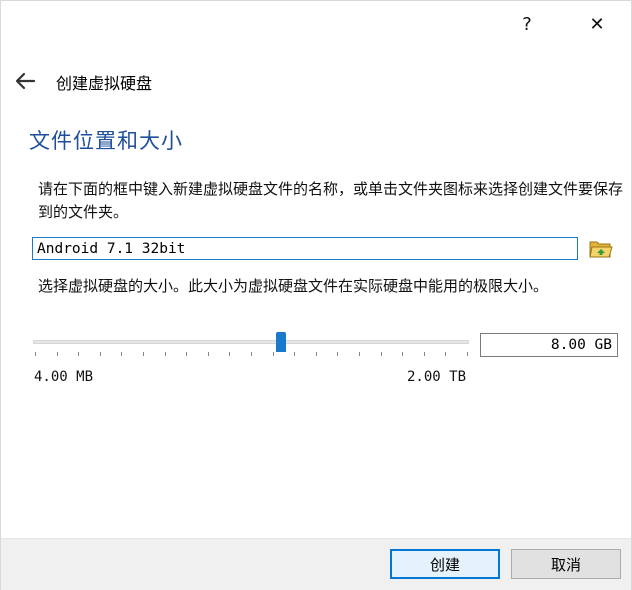 The image size is (632, 590). Describe the element at coordinates (251, 342) in the screenshot. I see `slider-track` at that location.